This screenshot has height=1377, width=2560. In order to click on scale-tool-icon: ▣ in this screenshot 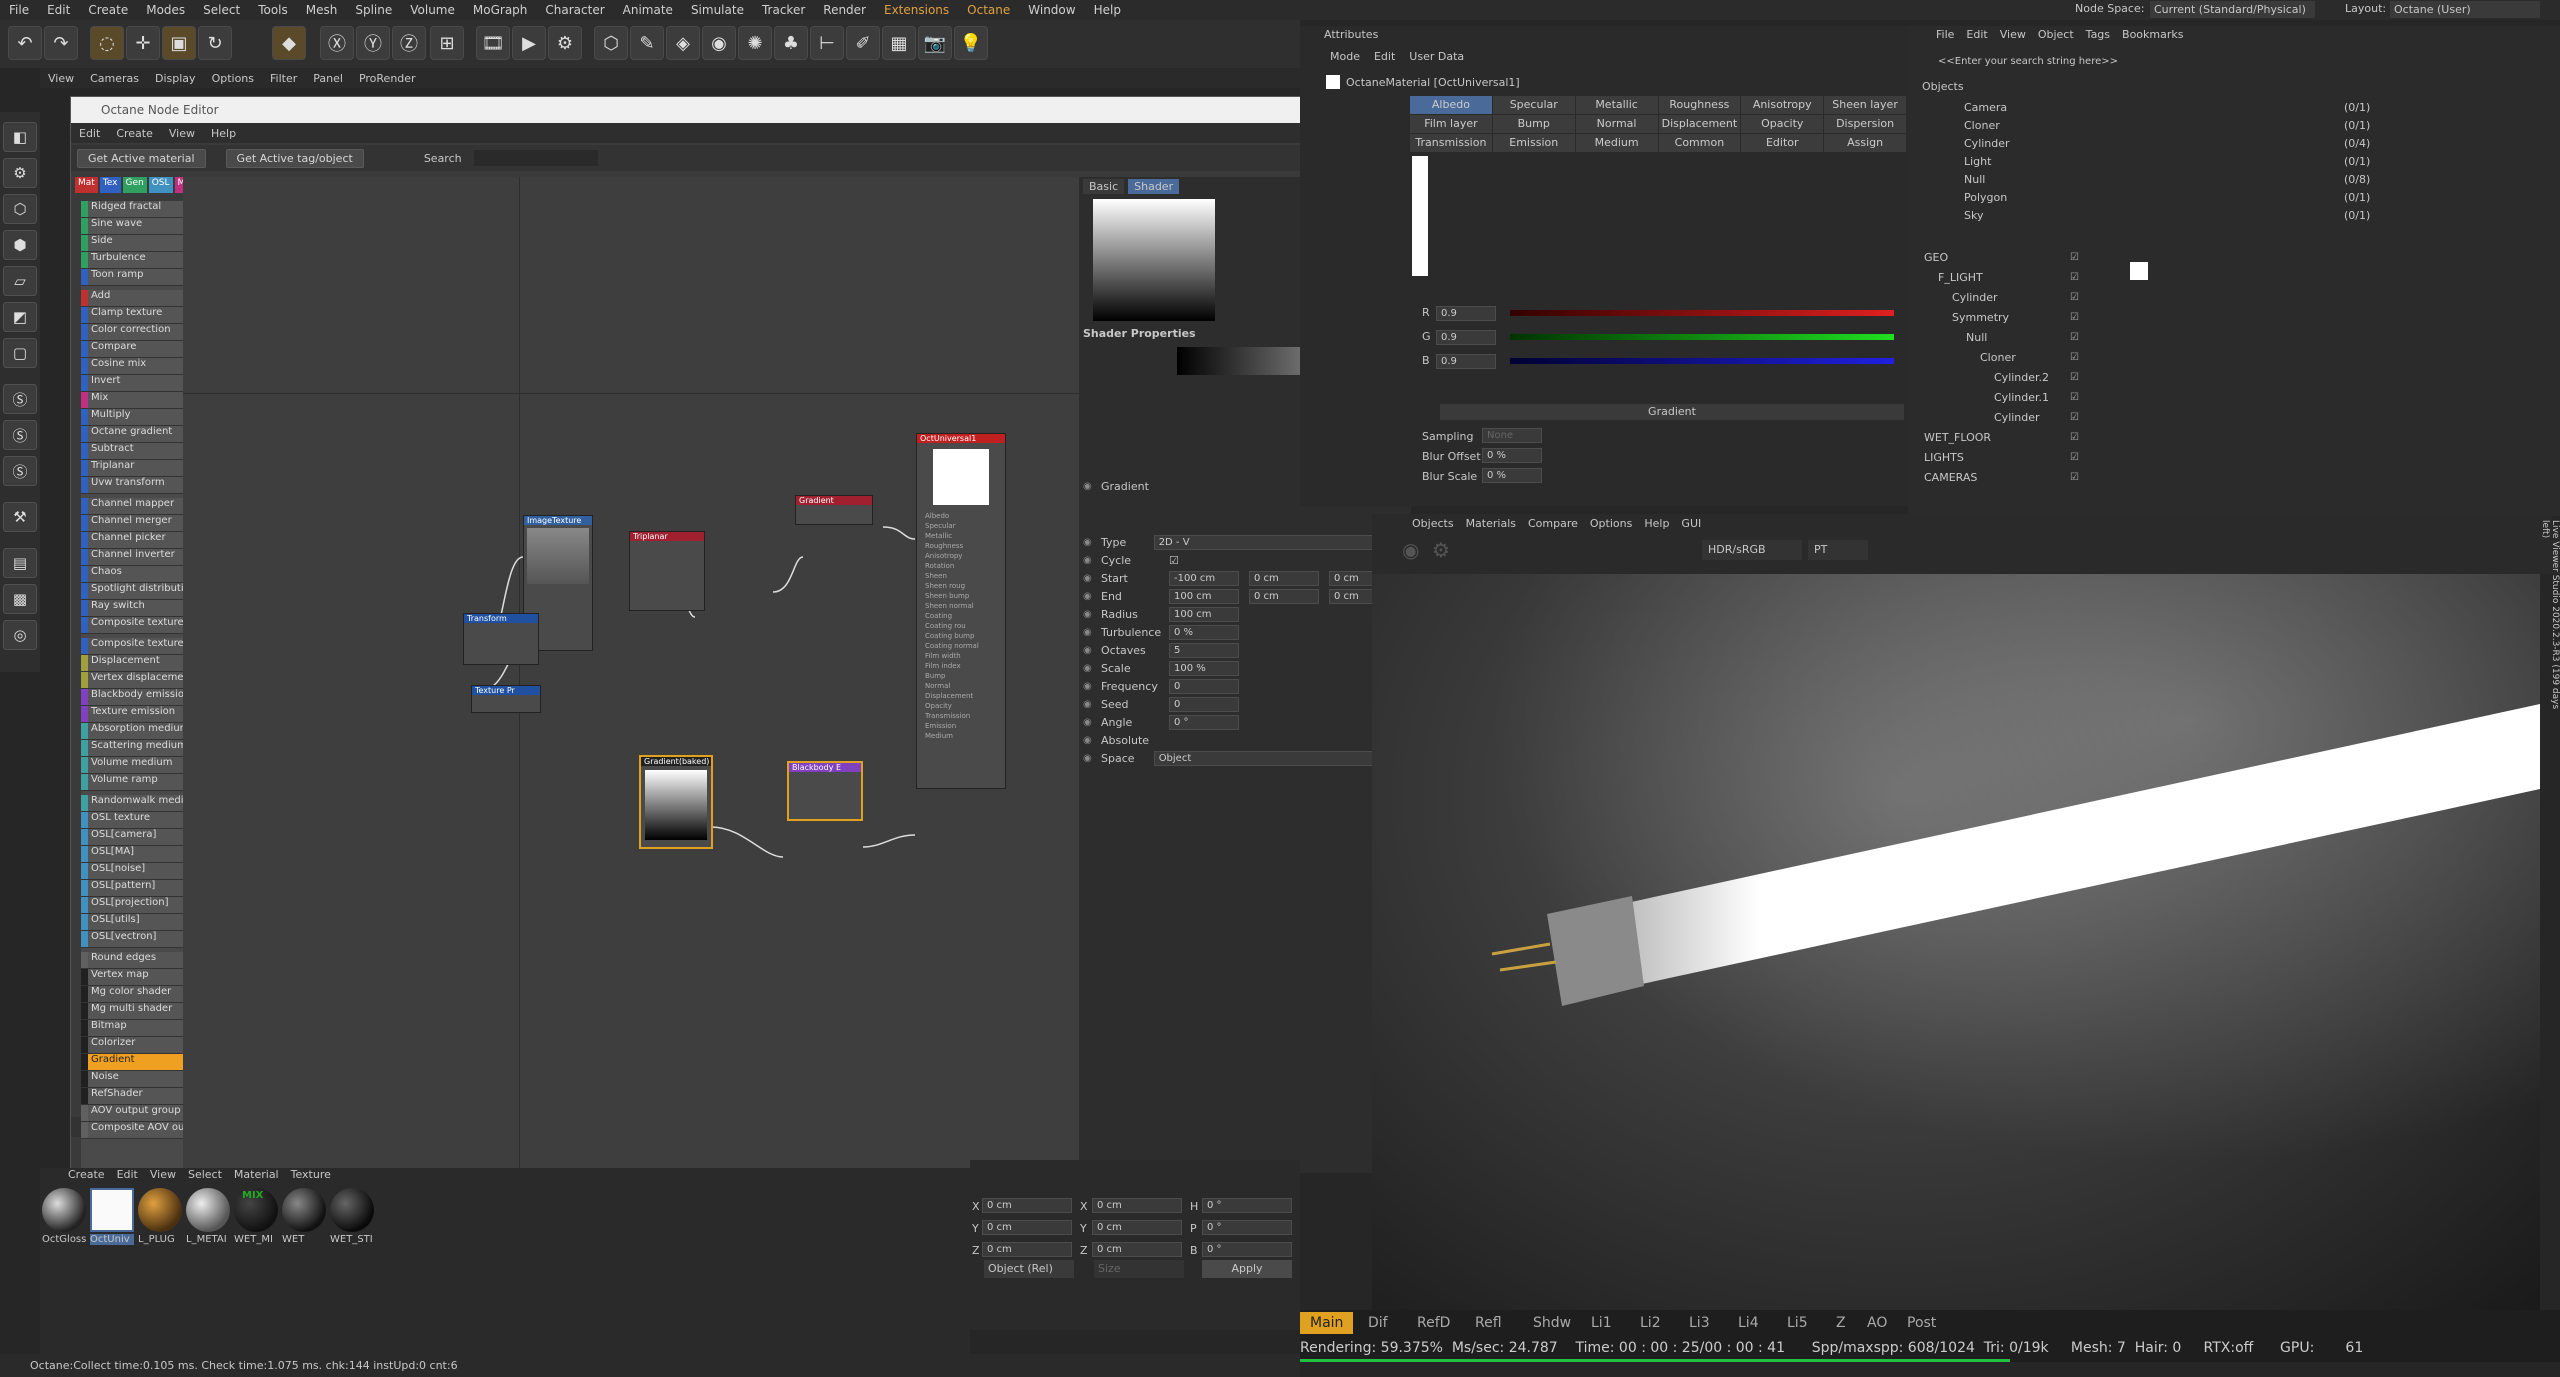, I will do `click(179, 43)`.